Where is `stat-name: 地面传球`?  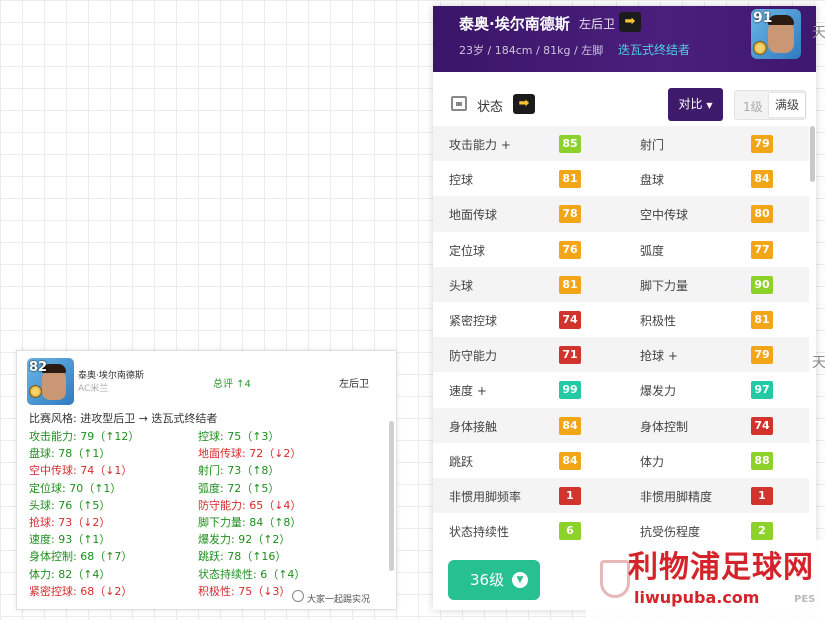
stat-name: 地面传球 is located at coordinates (473, 215).